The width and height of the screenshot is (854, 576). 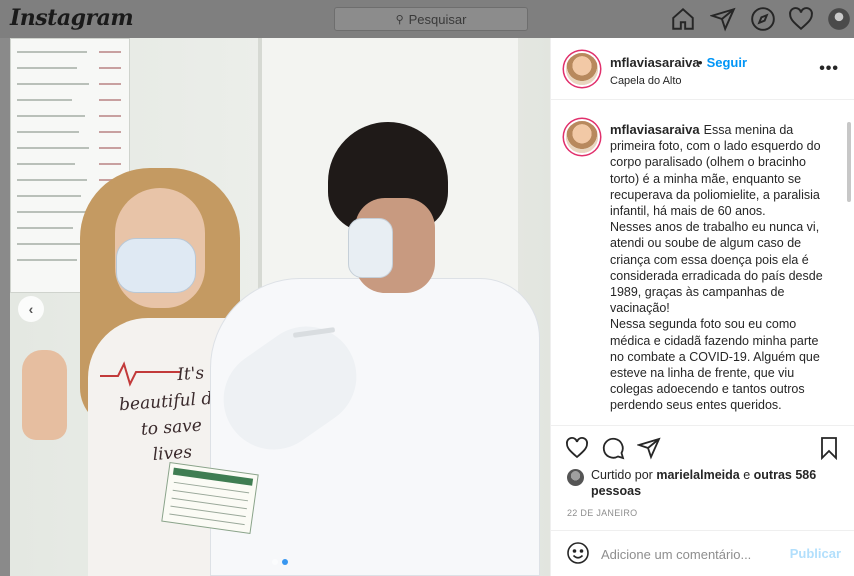 I want to click on photo-man-mask, so click(x=370, y=248).